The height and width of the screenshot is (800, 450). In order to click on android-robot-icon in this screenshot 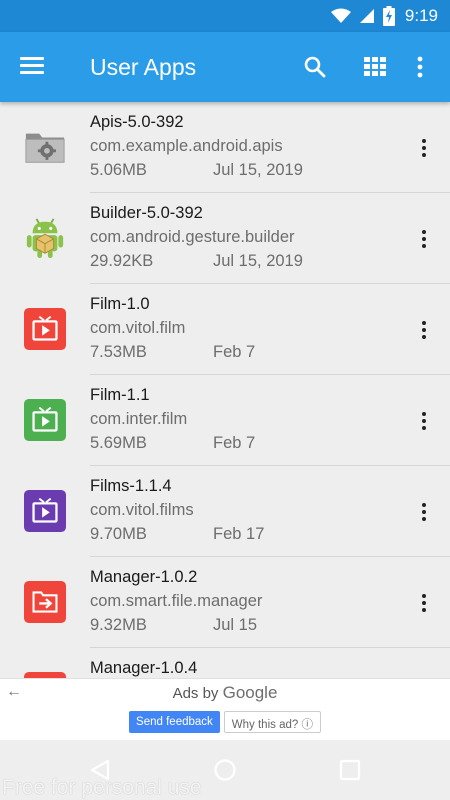, I will do `click(45, 238)`.